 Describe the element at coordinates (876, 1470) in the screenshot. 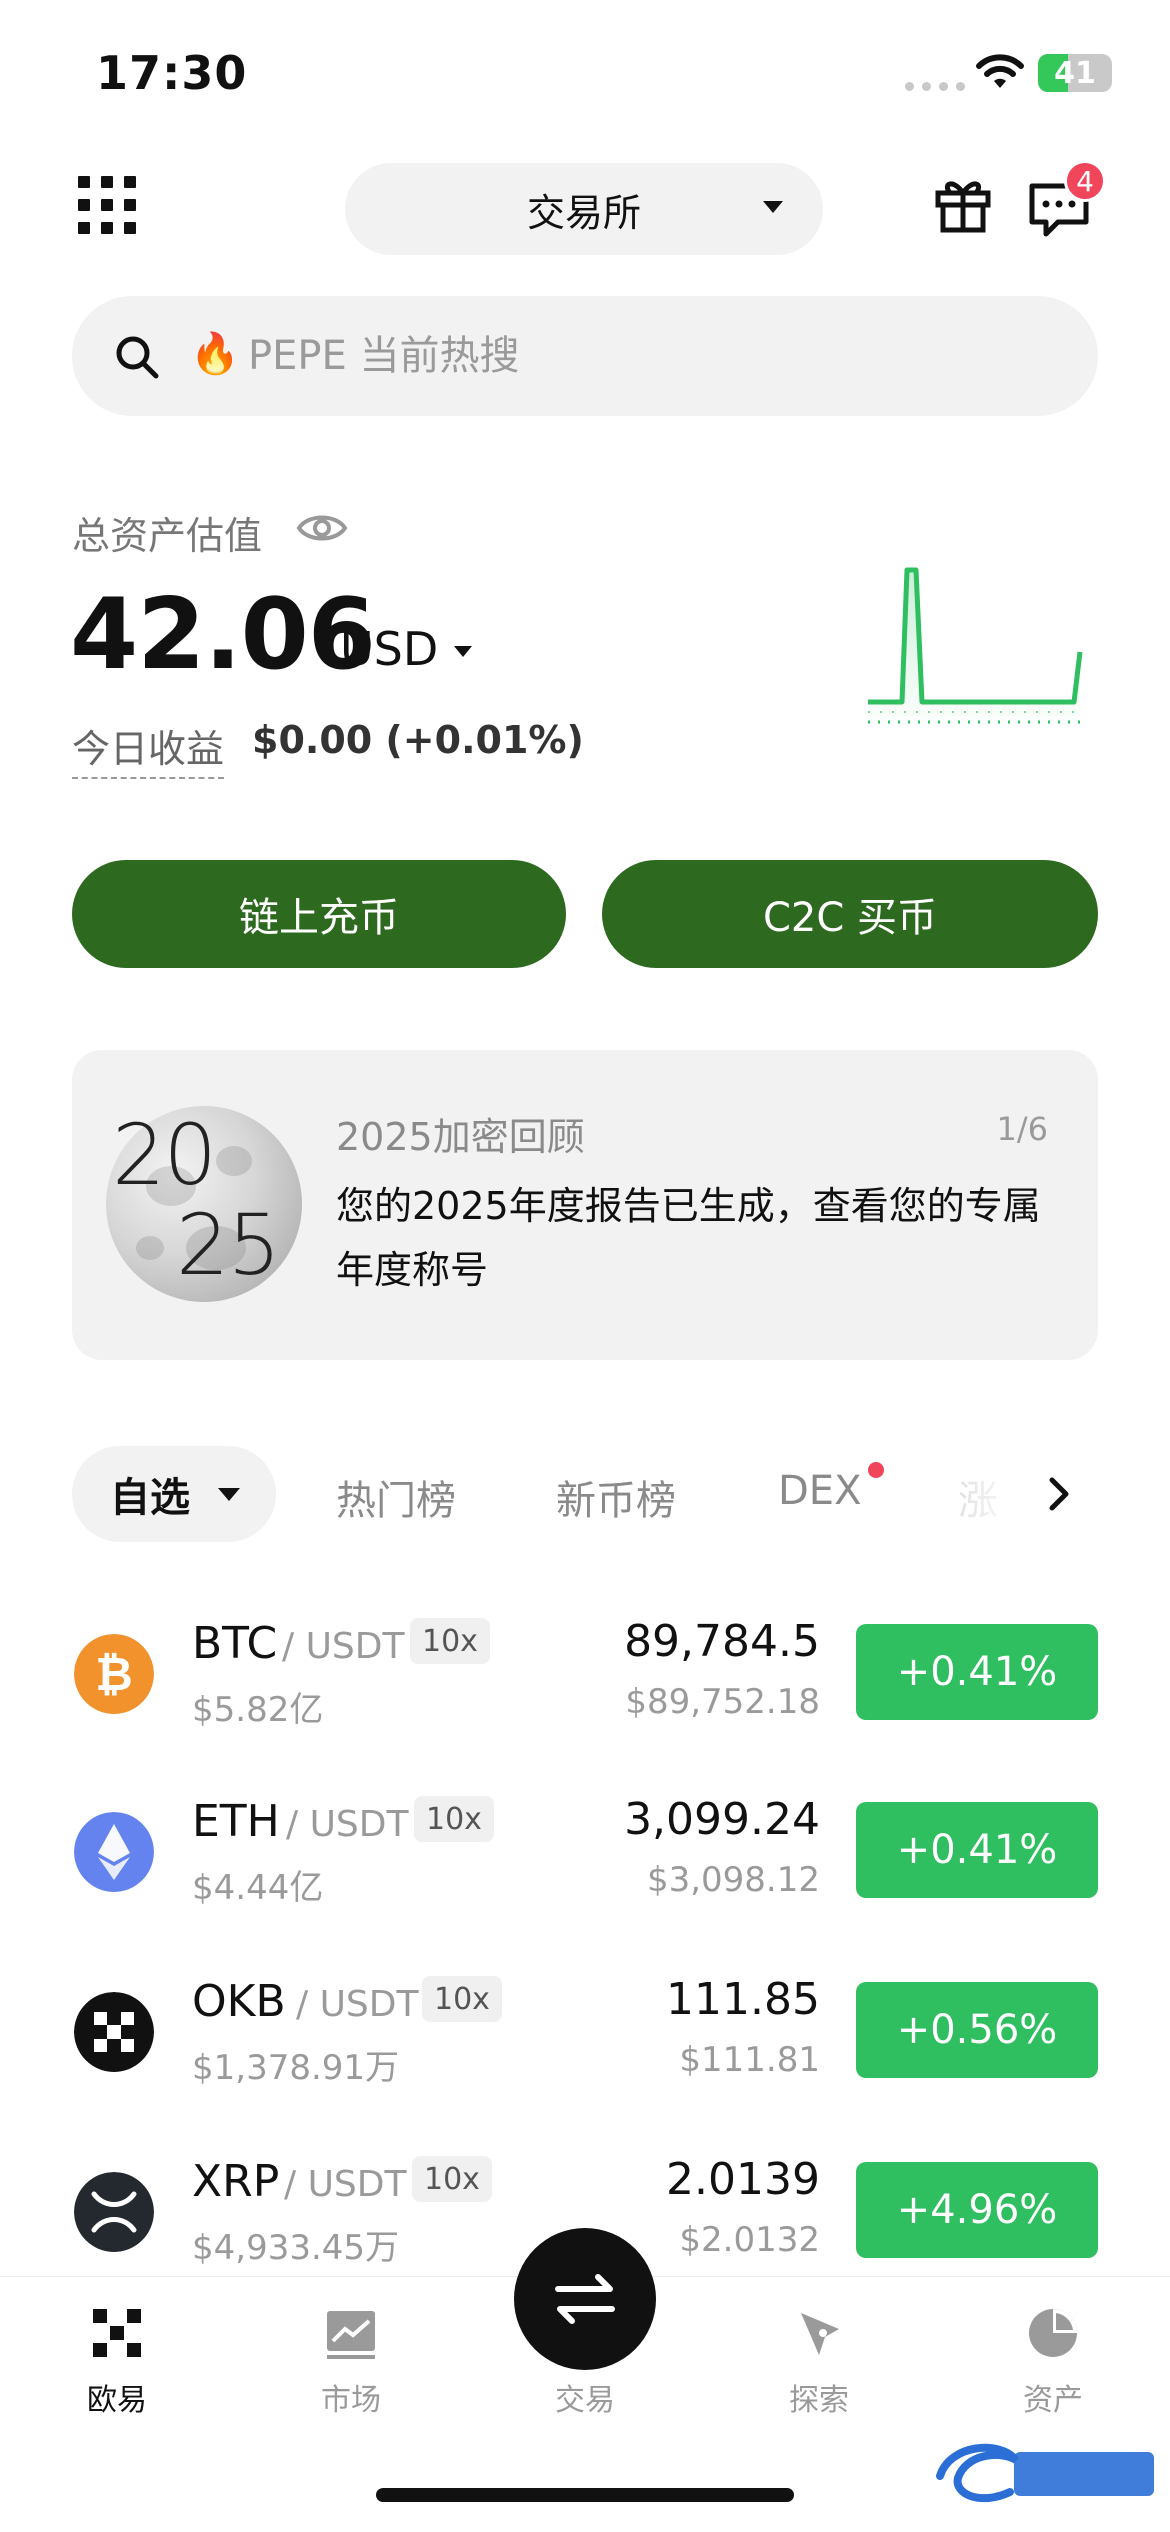

I see `tab-dex-dot` at that location.